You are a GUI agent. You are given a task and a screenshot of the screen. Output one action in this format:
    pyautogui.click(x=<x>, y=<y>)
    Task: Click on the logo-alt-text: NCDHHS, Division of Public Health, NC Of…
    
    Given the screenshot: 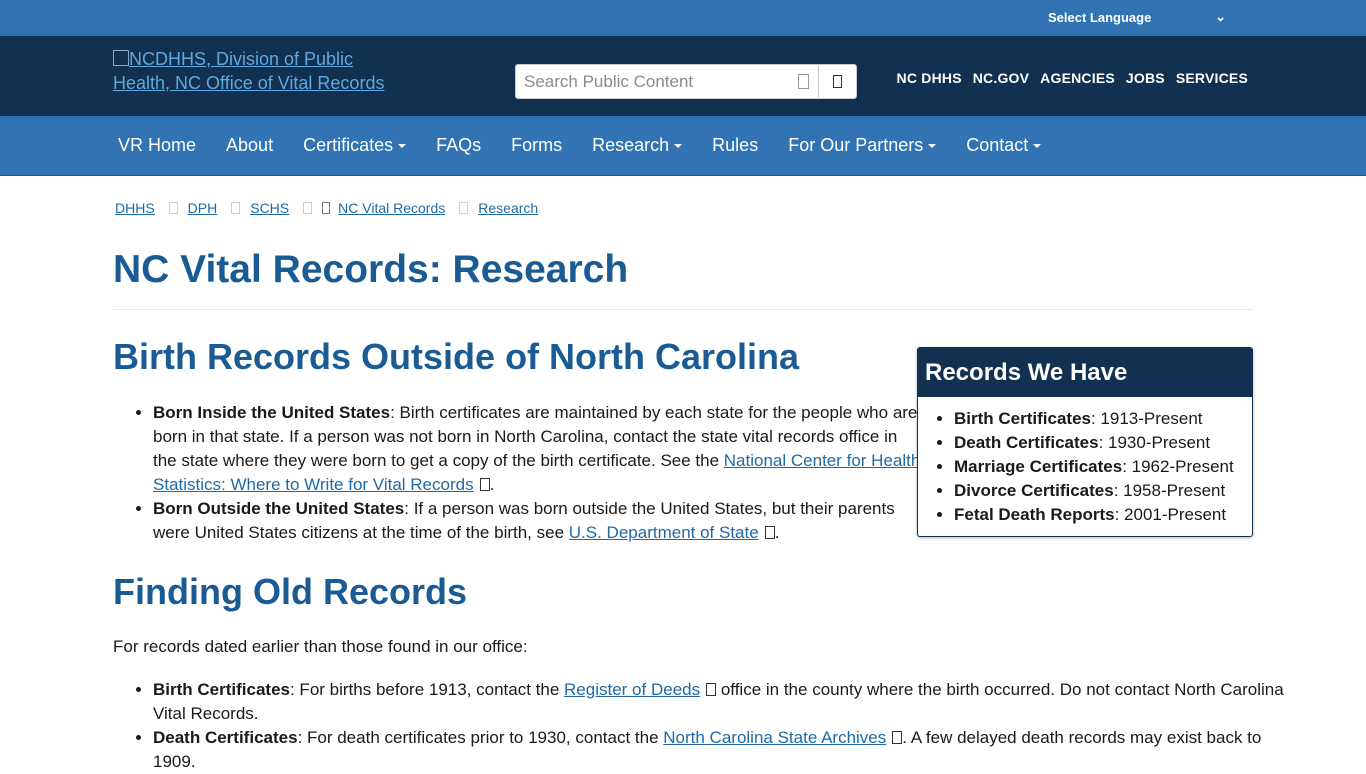 What is the action you would take?
    pyautogui.click(x=249, y=71)
    